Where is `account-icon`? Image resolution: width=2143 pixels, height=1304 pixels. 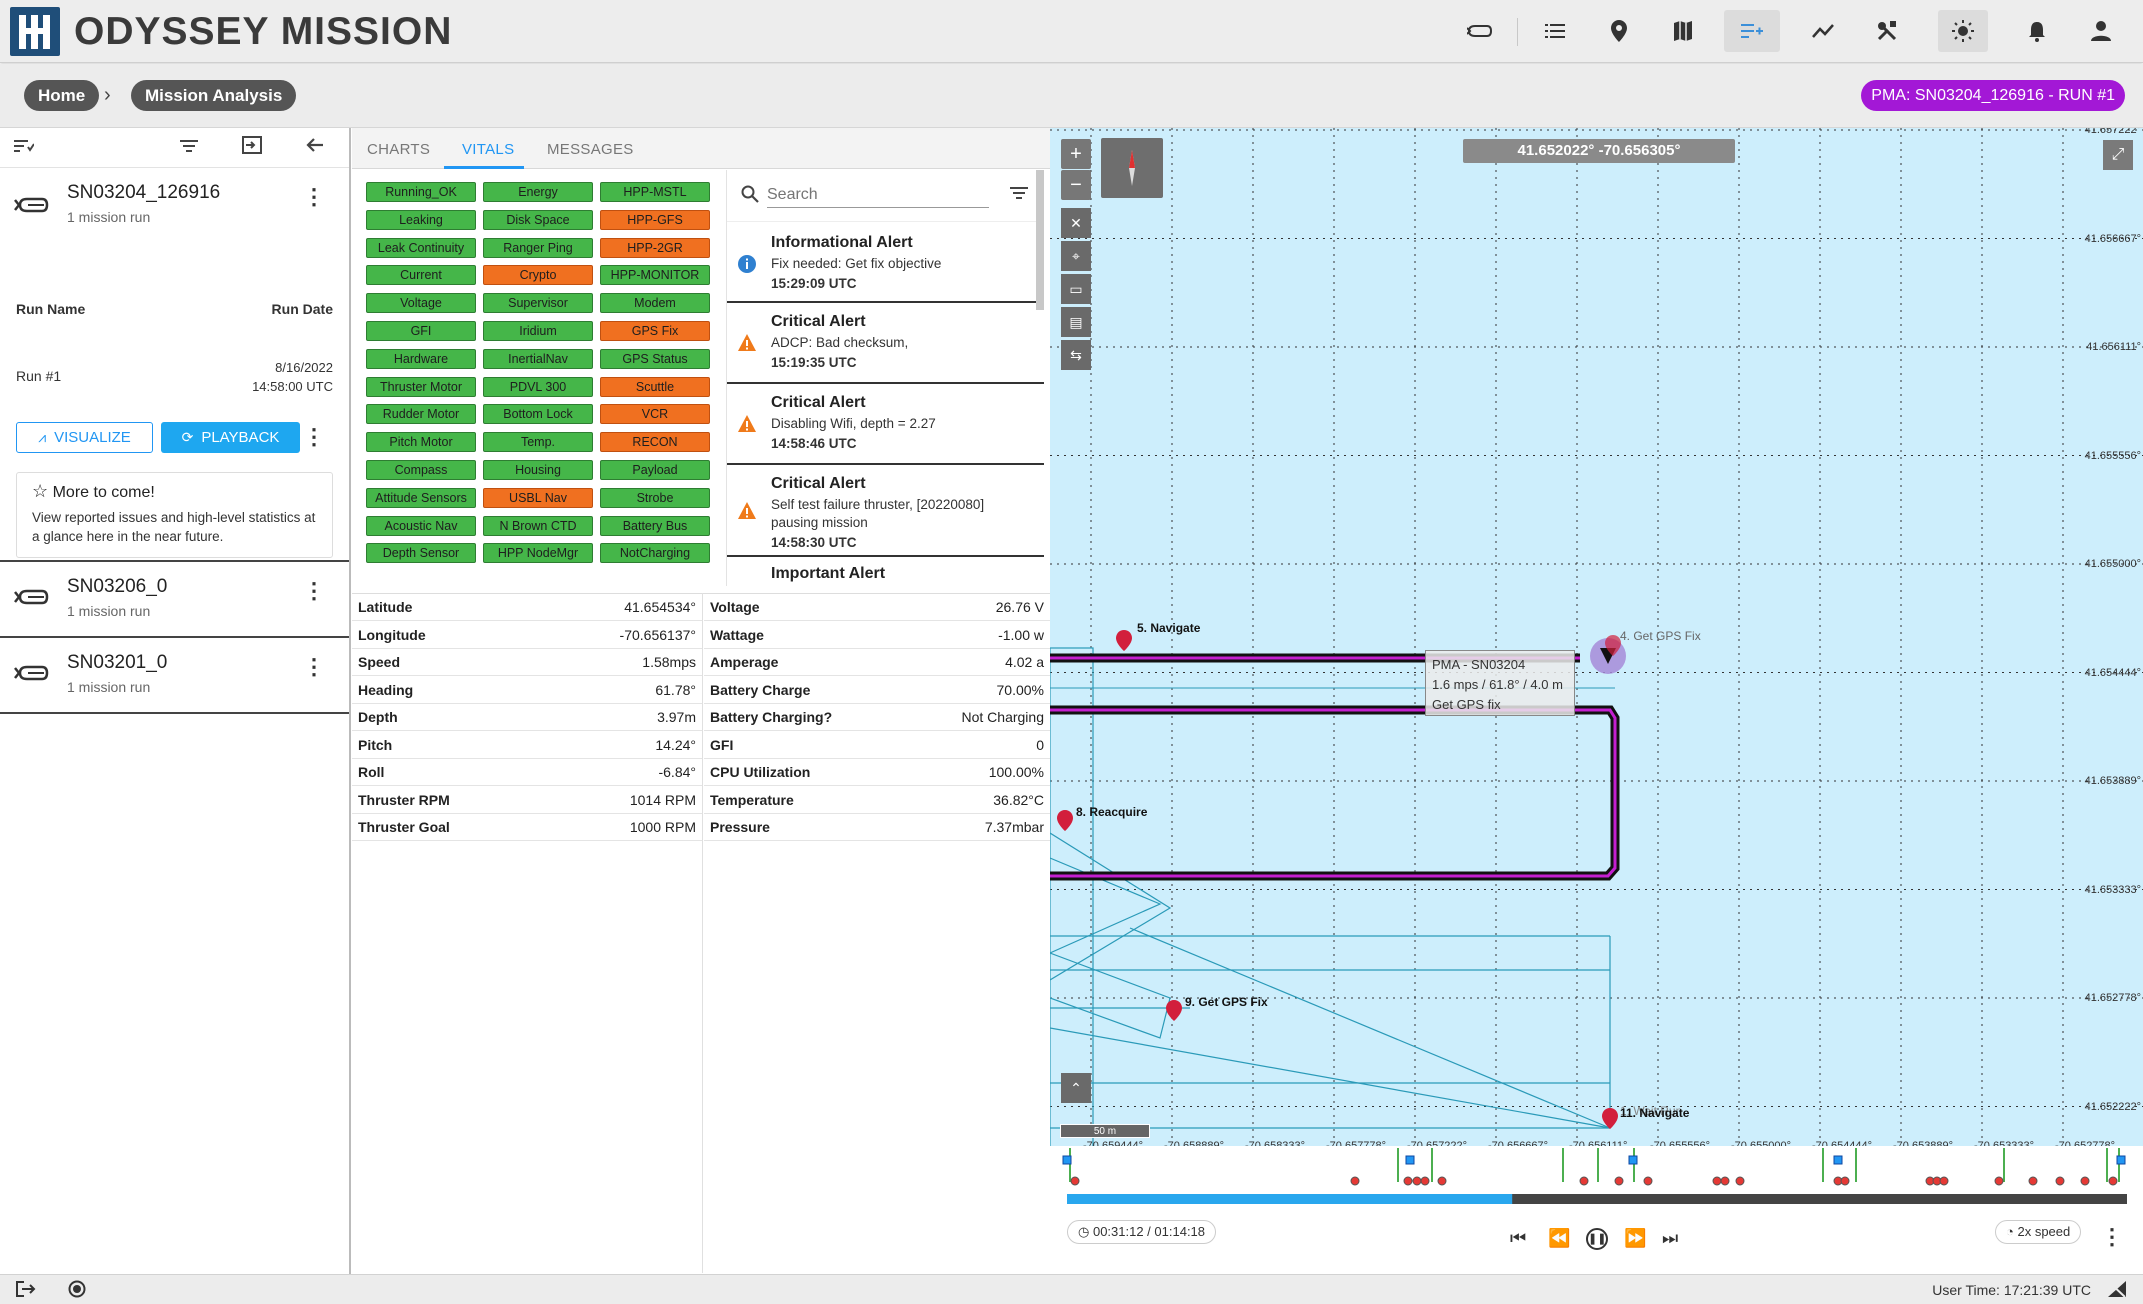
account-icon is located at coordinates (2101, 31).